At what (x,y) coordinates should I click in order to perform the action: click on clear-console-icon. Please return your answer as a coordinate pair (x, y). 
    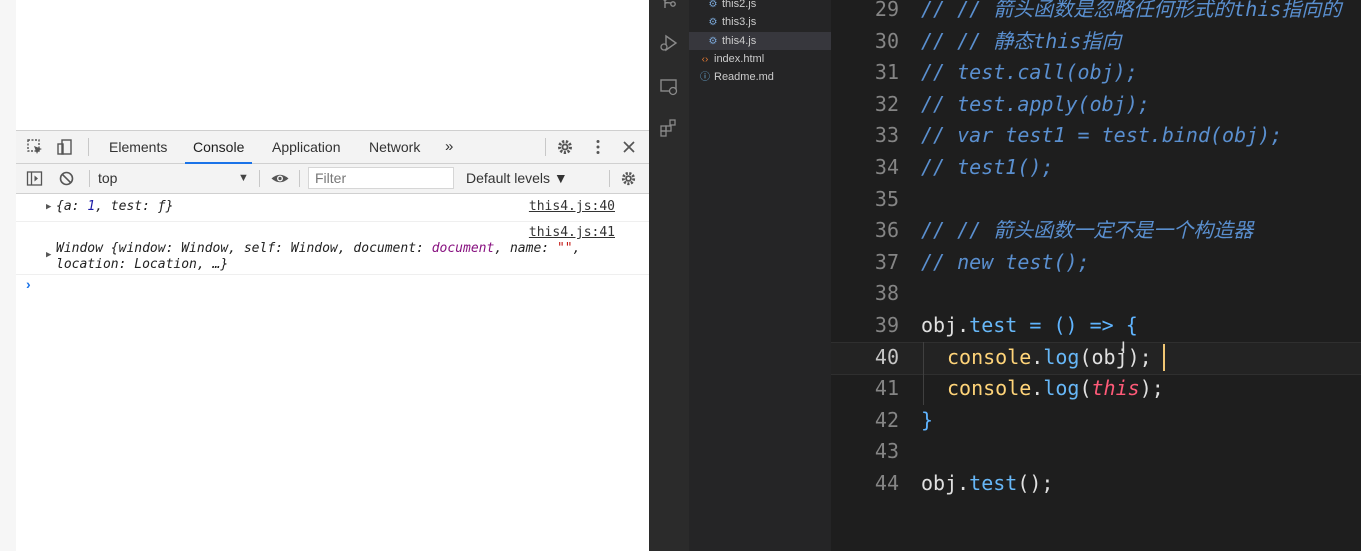
    Looking at the image, I should click on (66, 178).